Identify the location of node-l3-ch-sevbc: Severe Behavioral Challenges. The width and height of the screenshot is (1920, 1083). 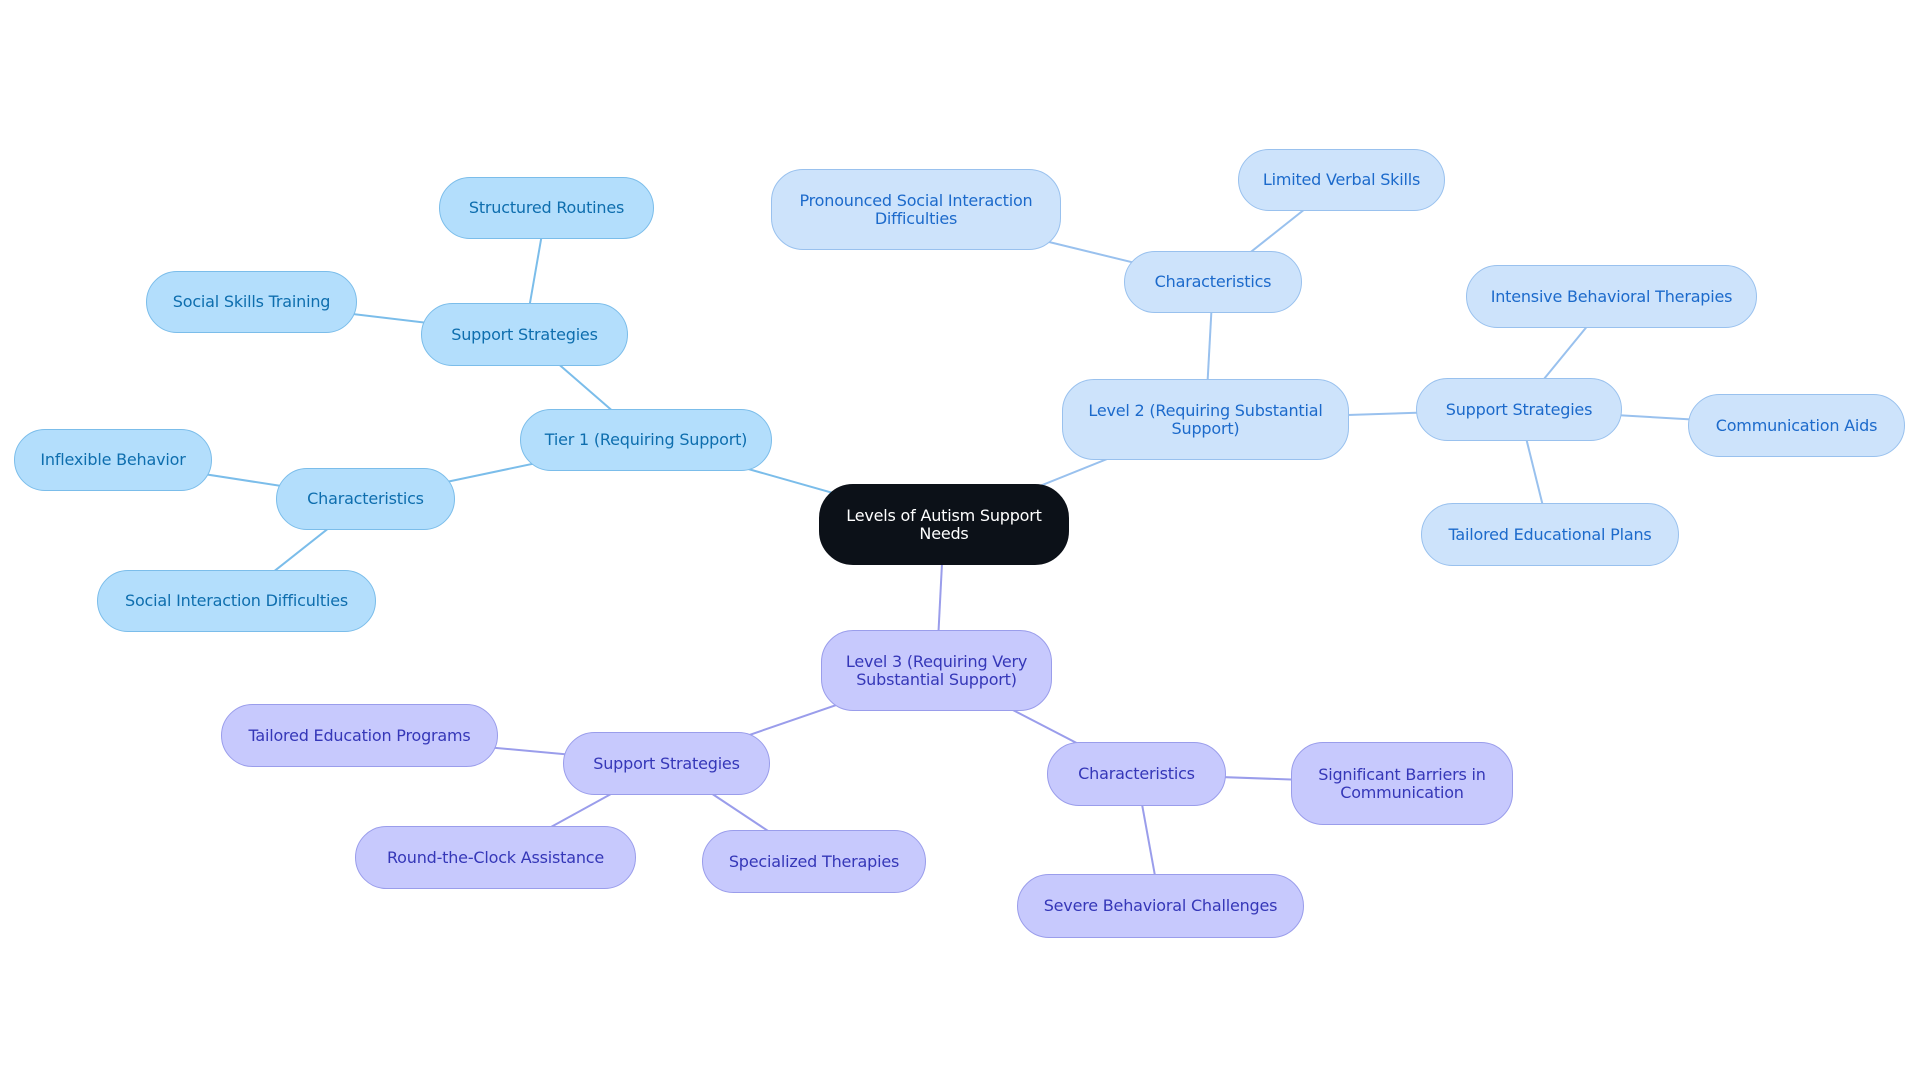
(1160, 906).